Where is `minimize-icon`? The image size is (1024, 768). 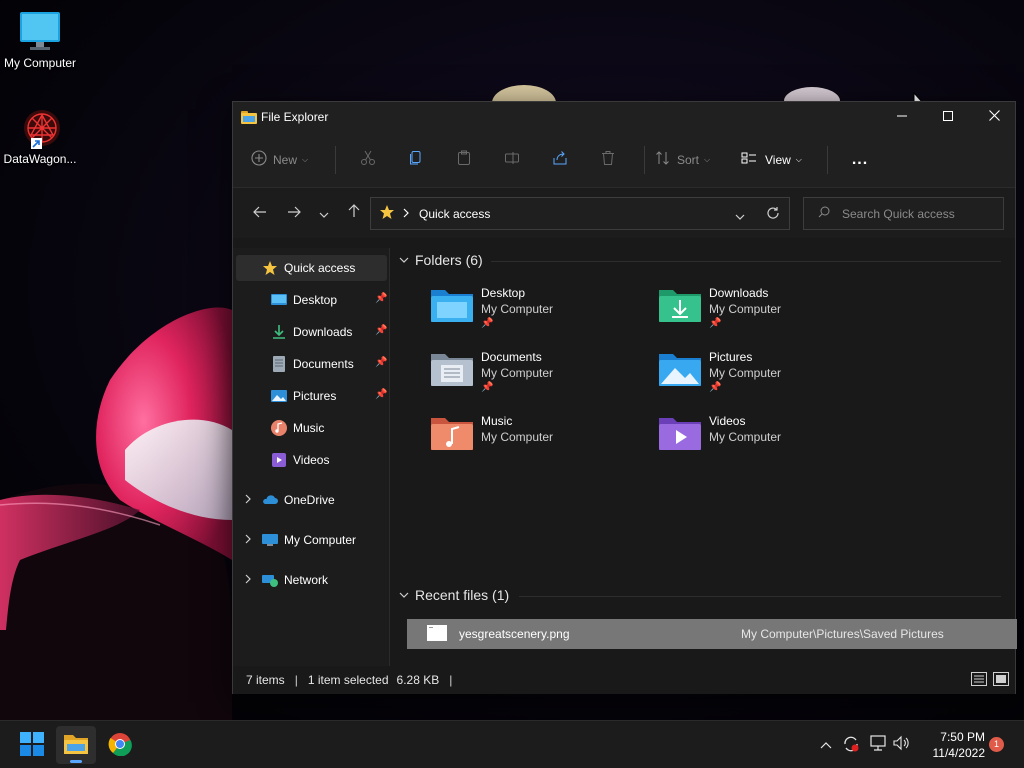 minimize-icon is located at coordinates (902, 117).